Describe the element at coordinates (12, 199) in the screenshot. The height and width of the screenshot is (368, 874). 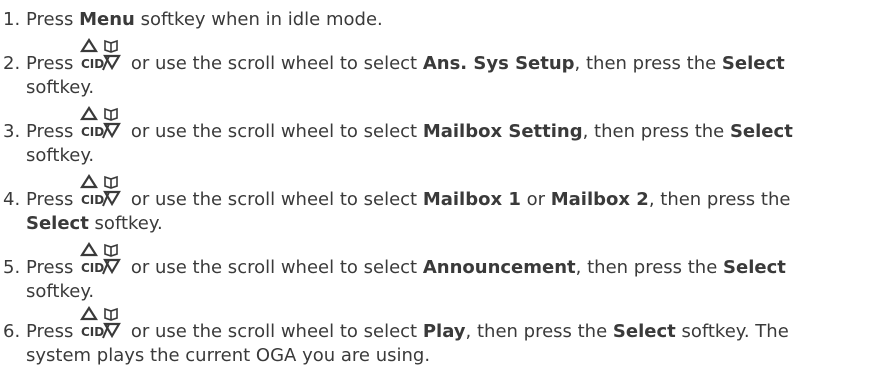
I see `step-number: 4.` at that location.